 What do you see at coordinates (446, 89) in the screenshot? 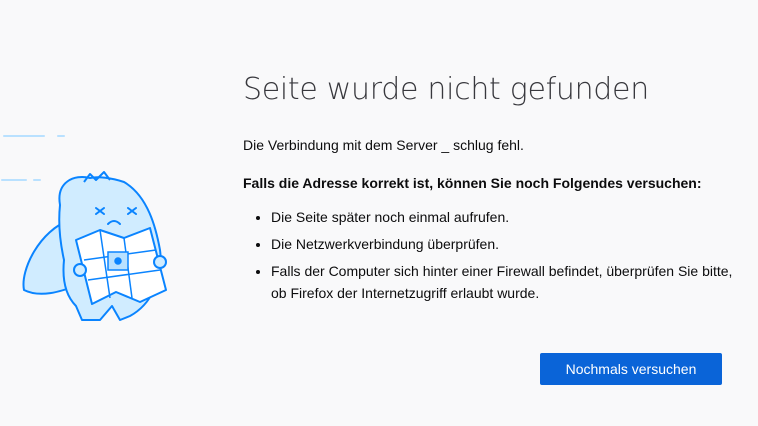
I see `page-title: Seite wurde nicht gefunden` at bounding box center [446, 89].